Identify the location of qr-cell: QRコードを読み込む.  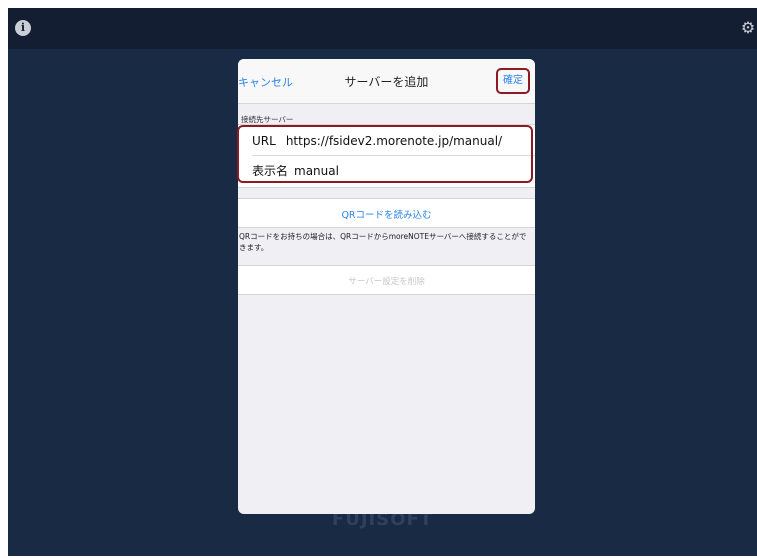
(386, 213).